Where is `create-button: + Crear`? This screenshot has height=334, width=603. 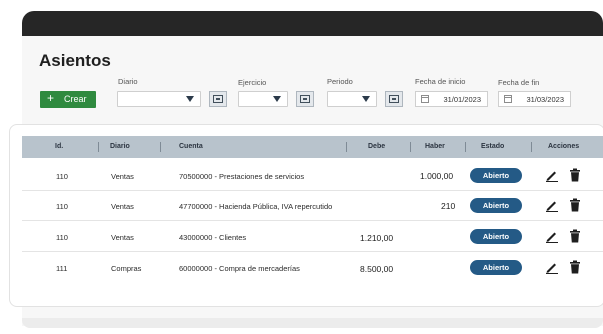 create-button: + Crear is located at coordinates (68, 99).